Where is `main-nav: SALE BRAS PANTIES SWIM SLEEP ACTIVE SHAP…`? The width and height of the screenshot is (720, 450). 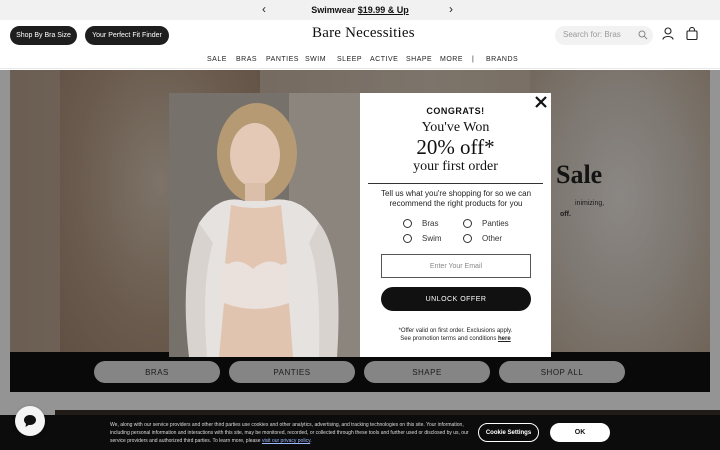
main-nav: SALE BRAS PANTIES SWIM SLEEP ACTIVE SHAP… is located at coordinates (360, 60).